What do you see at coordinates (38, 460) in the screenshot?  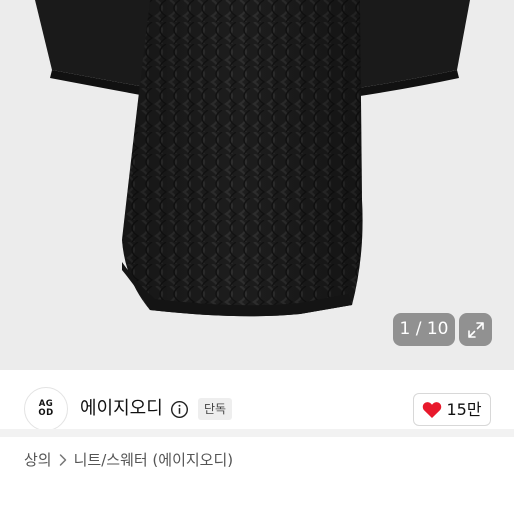 I see `breadcrumb-category: 상의` at bounding box center [38, 460].